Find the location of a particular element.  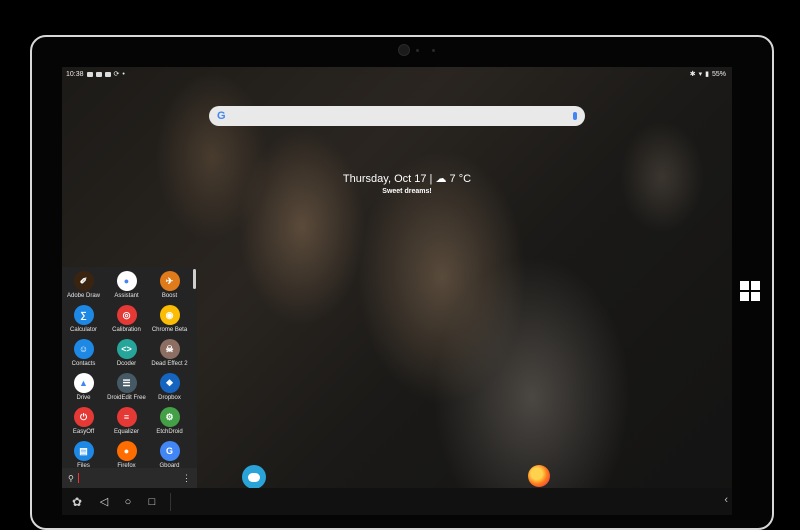

battery-level: 55% is located at coordinates (718, 74).